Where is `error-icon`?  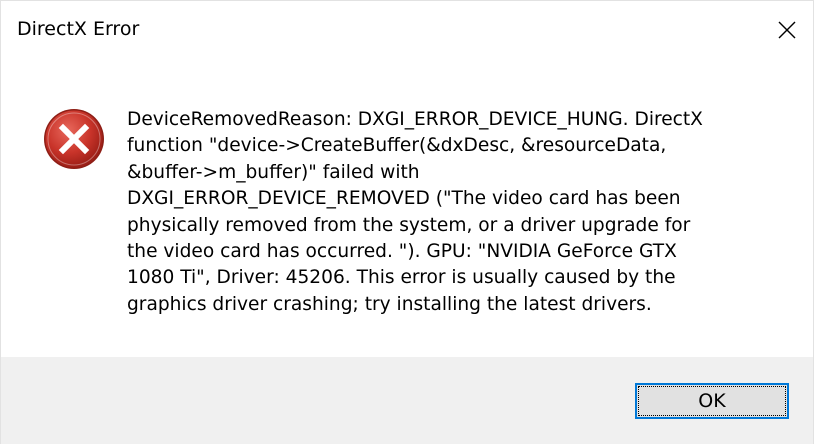
error-icon is located at coordinates (74, 139).